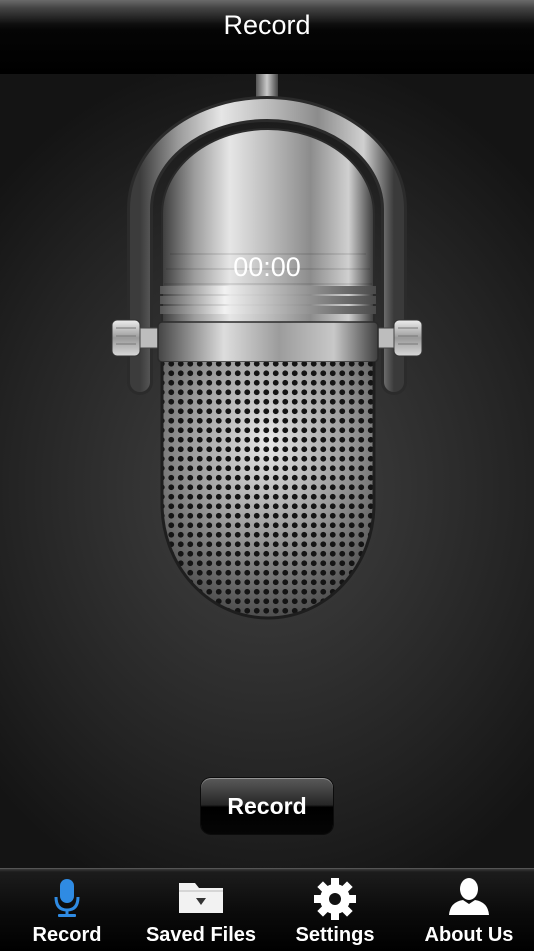  I want to click on tab-bar: Record Saved Files Settings About Us, so click(267, 909).